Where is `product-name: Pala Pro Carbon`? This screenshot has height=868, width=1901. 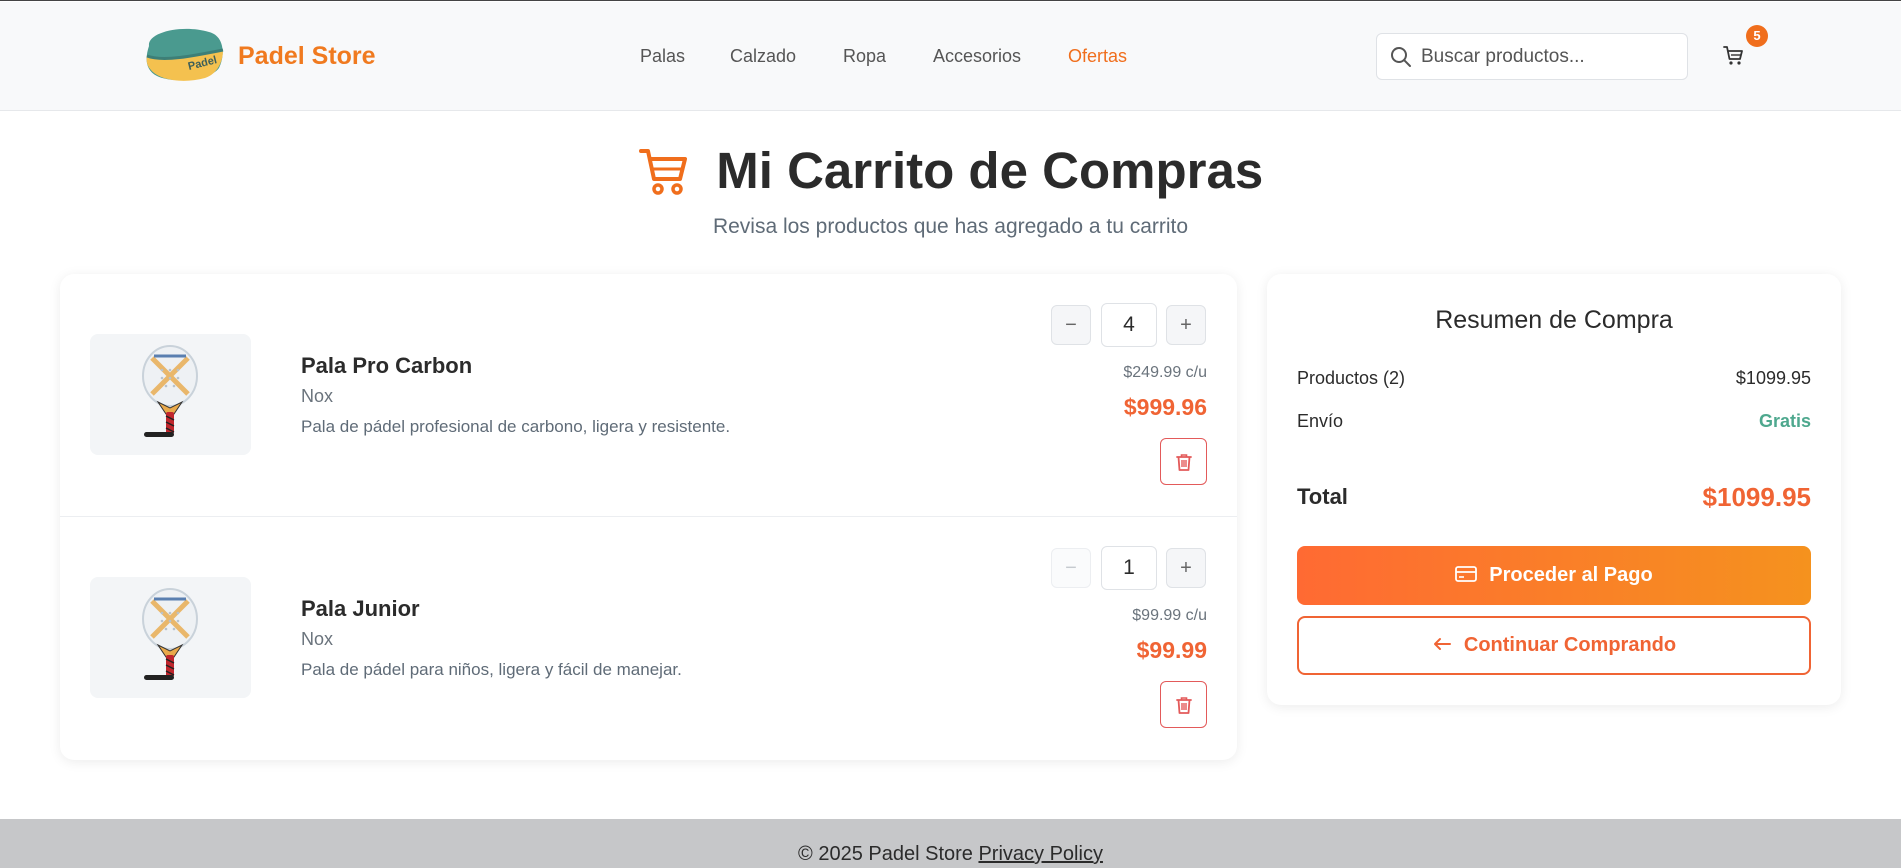
product-name: Pala Pro Carbon is located at coordinates (386, 366).